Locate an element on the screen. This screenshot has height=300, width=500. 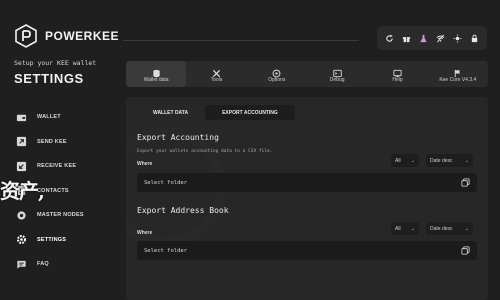
section-title: Export Address Book is located at coordinates (183, 210).